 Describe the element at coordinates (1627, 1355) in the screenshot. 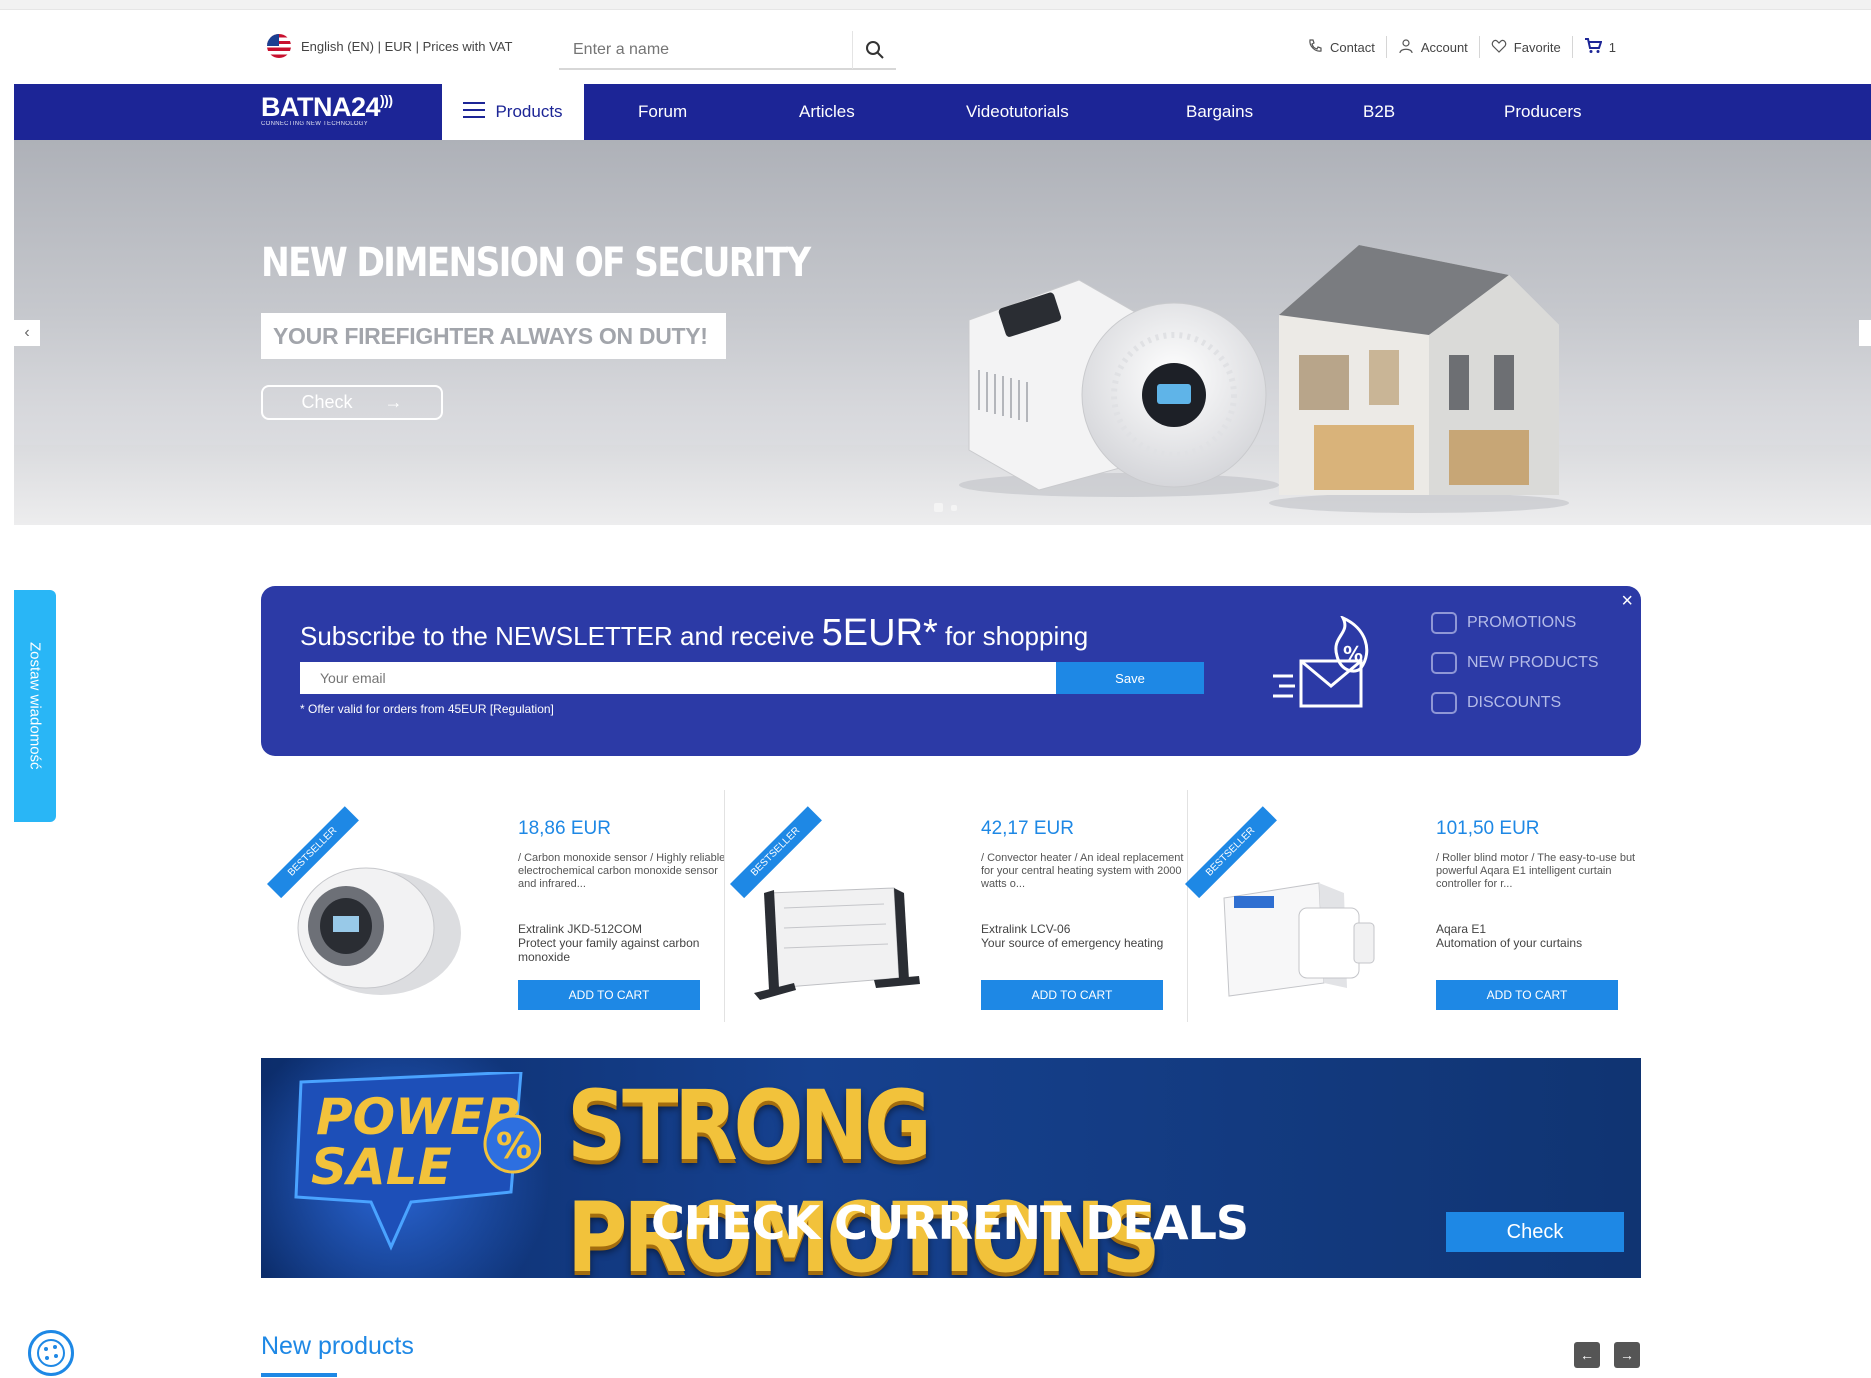

I see `next-arrow-icon: →` at that location.